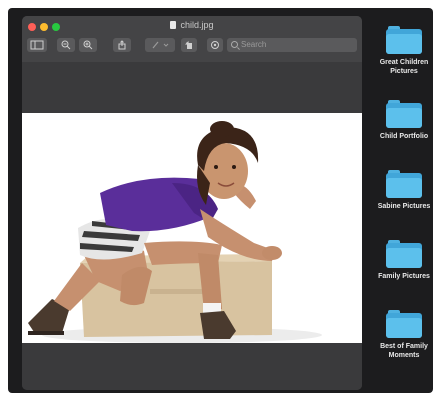  What do you see at coordinates (404, 136) in the screenshot?
I see `folder-label: Child Portfolio` at bounding box center [404, 136].